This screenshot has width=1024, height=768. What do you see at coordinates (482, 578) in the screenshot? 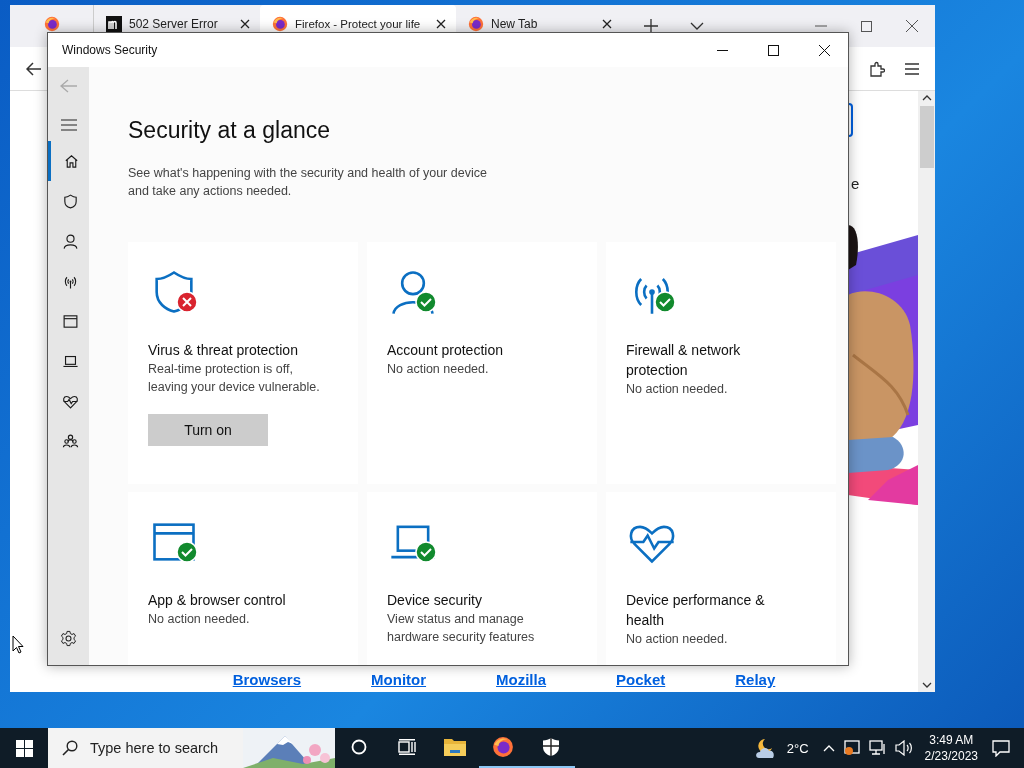
I see `security-tile: Device security View status and manage hardware security features` at bounding box center [482, 578].